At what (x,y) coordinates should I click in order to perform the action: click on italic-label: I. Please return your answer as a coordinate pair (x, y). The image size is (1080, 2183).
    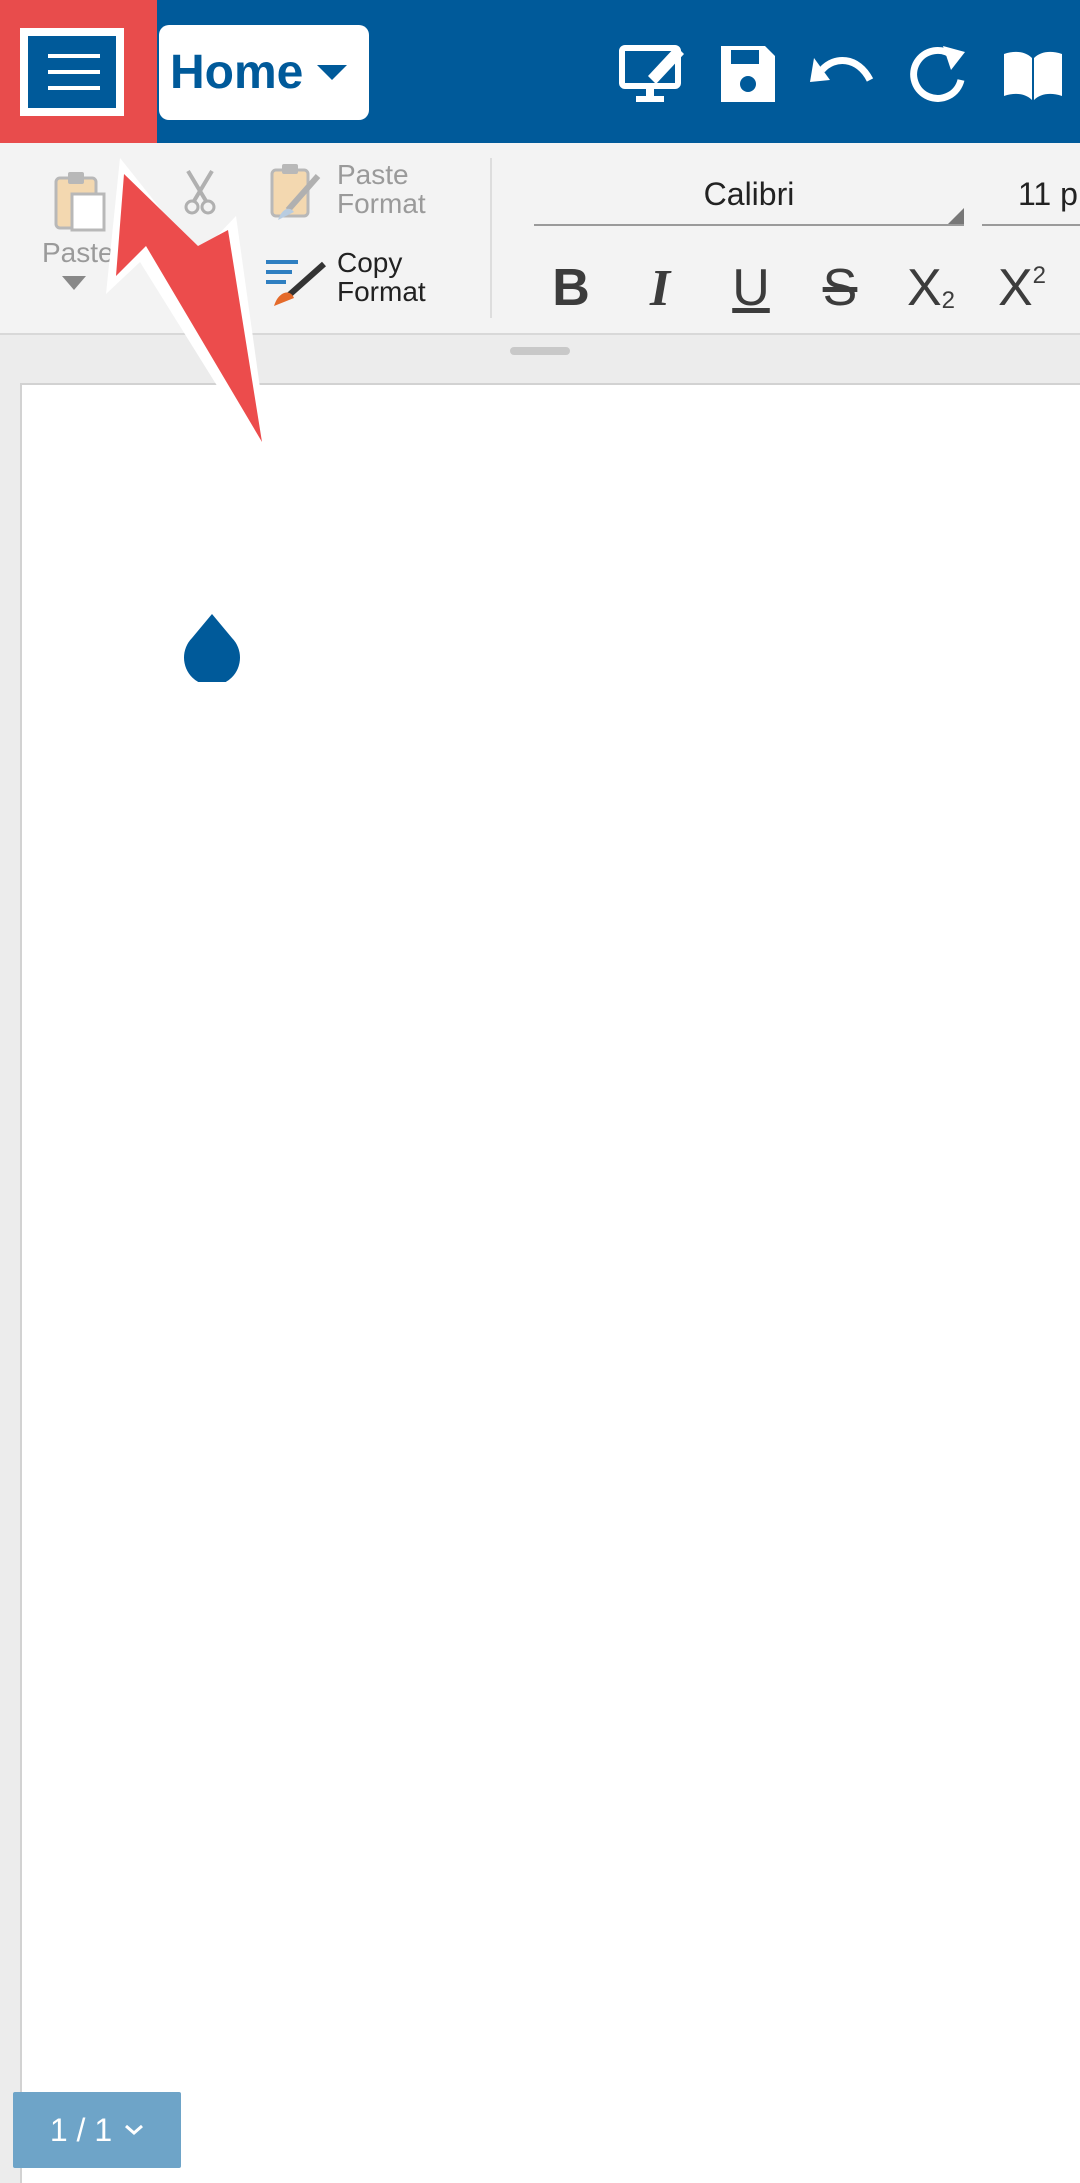
    Looking at the image, I should click on (660, 288).